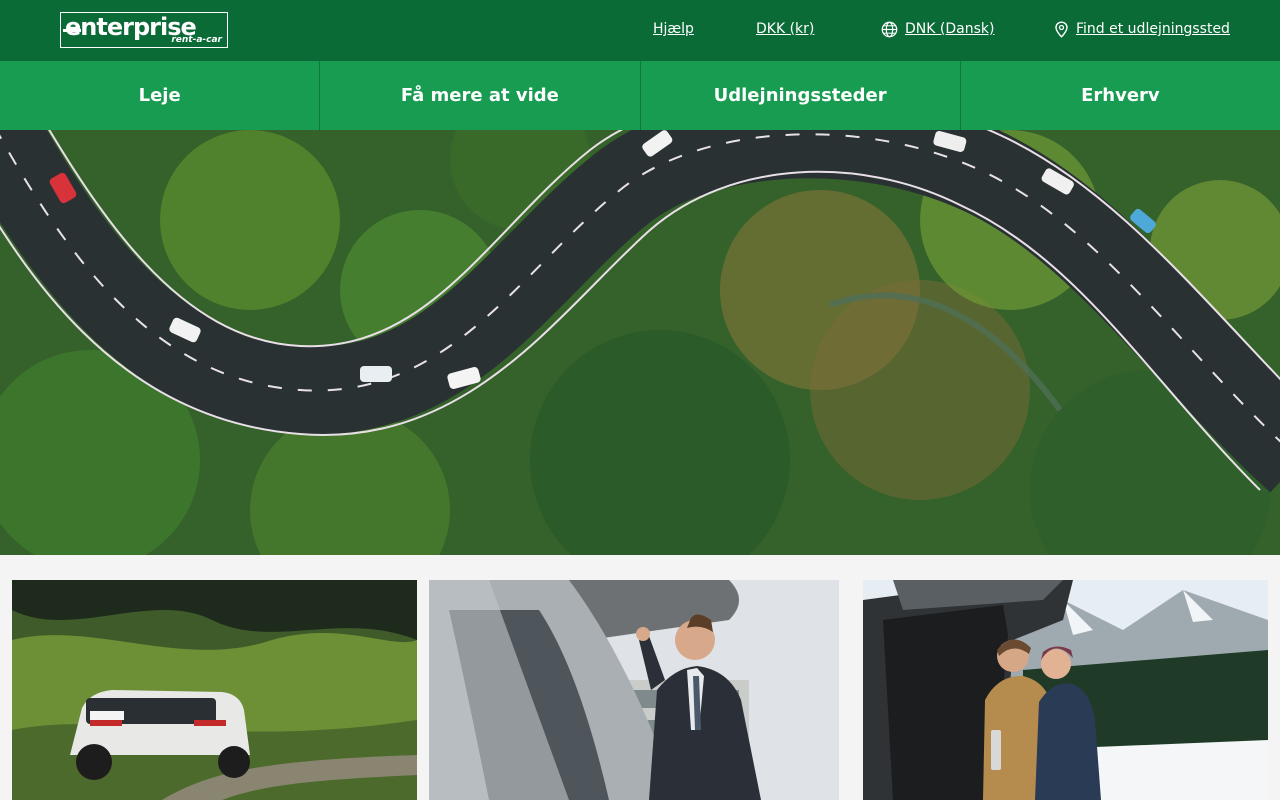 The width and height of the screenshot is (1280, 800). I want to click on nav-item-business: Erhverv, so click(1119, 95).